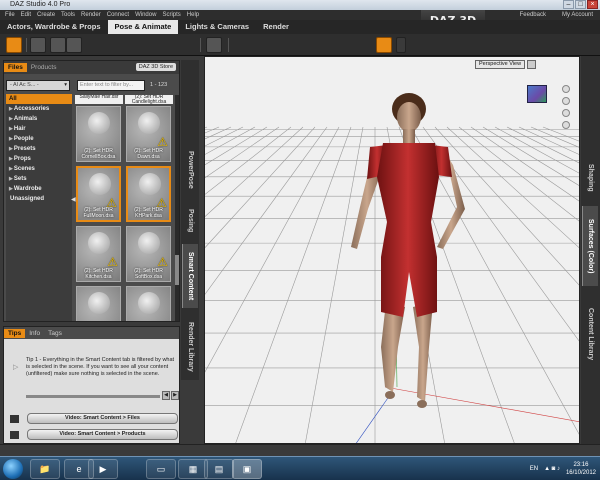 Image resolution: width=600 pixels, height=480 pixels. Describe the element at coordinates (193, 15) in the screenshot. I see `menu-help: Help` at that location.